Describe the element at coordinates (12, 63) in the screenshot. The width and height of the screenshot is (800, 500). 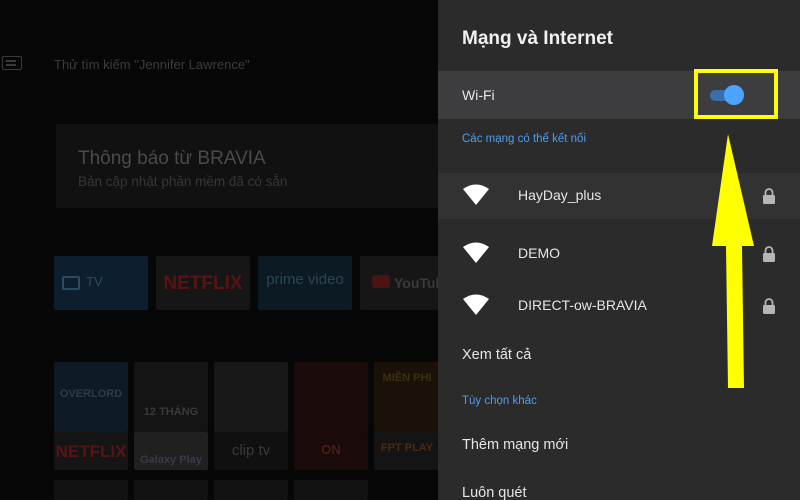
I see `keyboard-icon` at that location.